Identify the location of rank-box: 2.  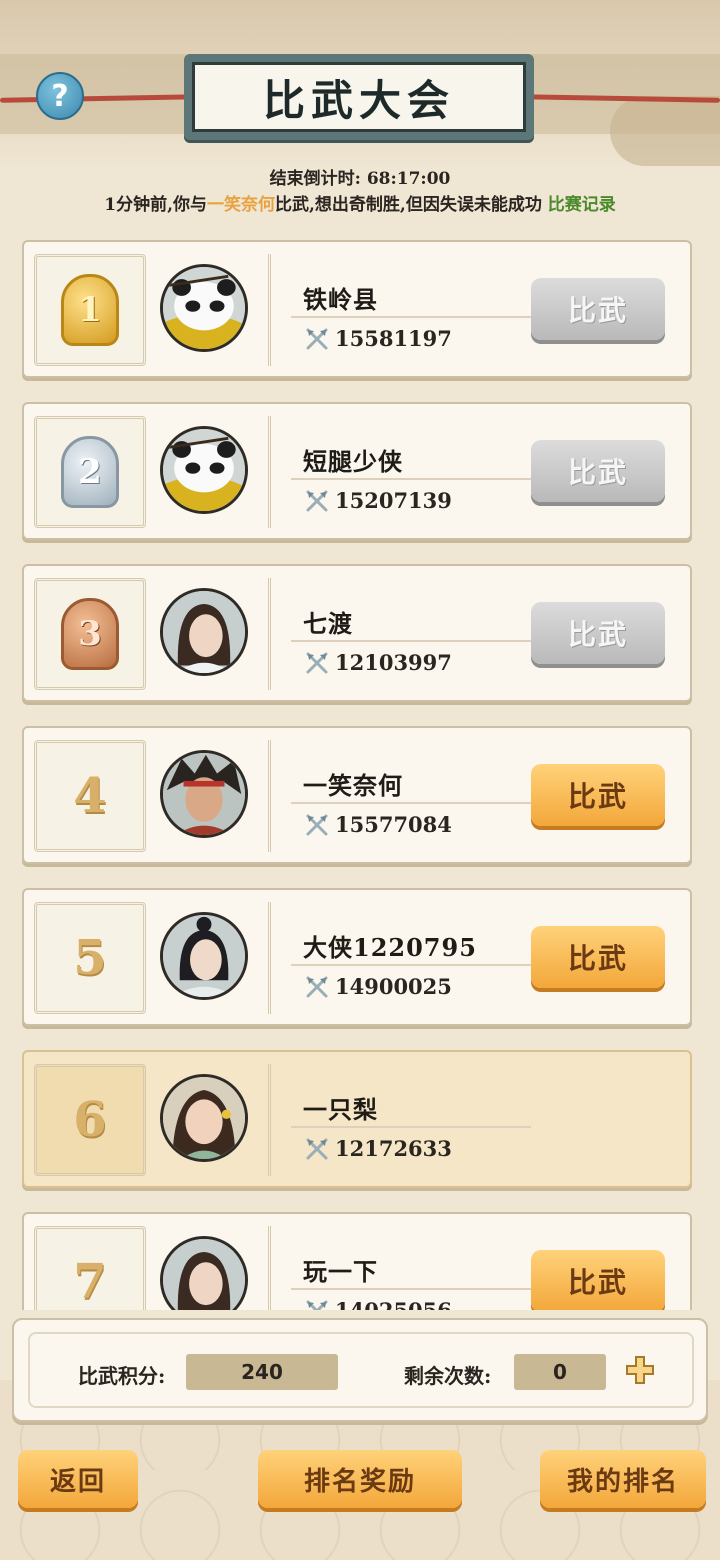
(90, 472).